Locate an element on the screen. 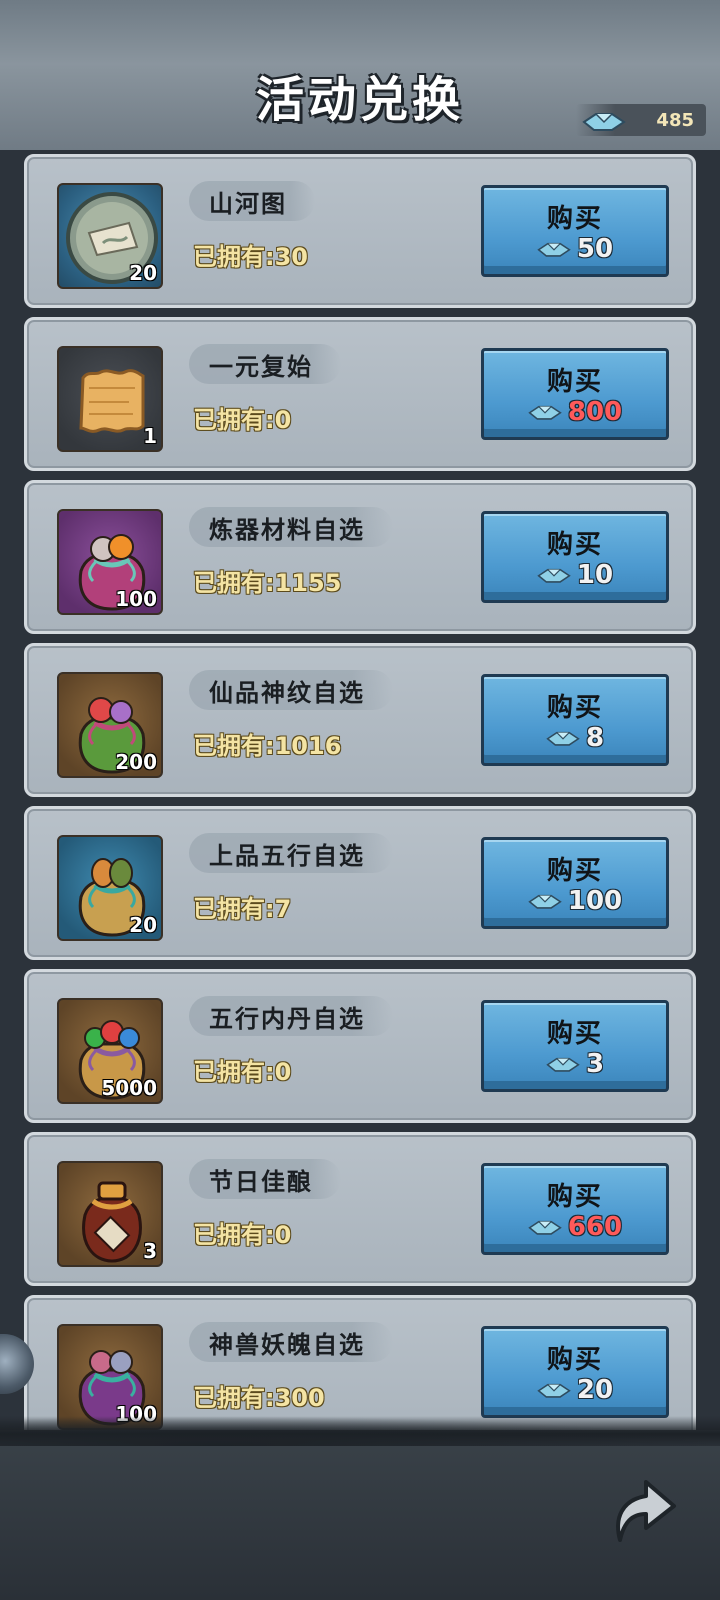 The image size is (720, 1600). exchange-item-card: 200 仙品神纹自选已拥有:1016 购买 8 is located at coordinates (360, 720).